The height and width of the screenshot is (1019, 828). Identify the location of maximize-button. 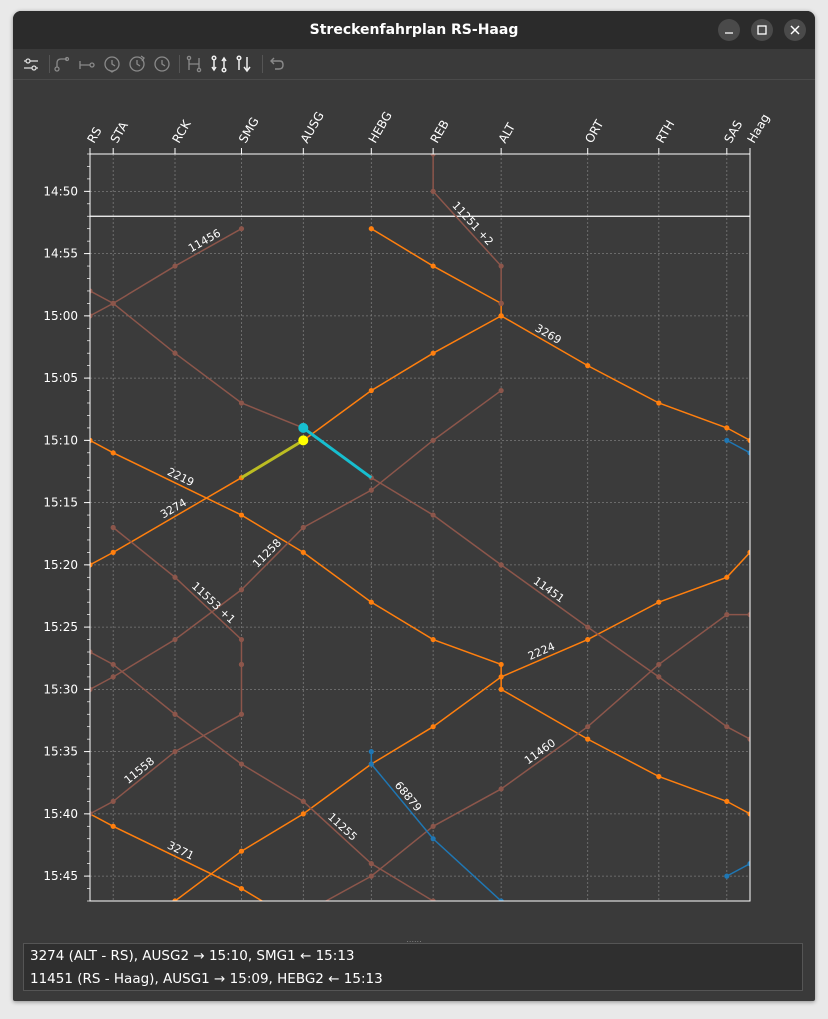
(762, 30).